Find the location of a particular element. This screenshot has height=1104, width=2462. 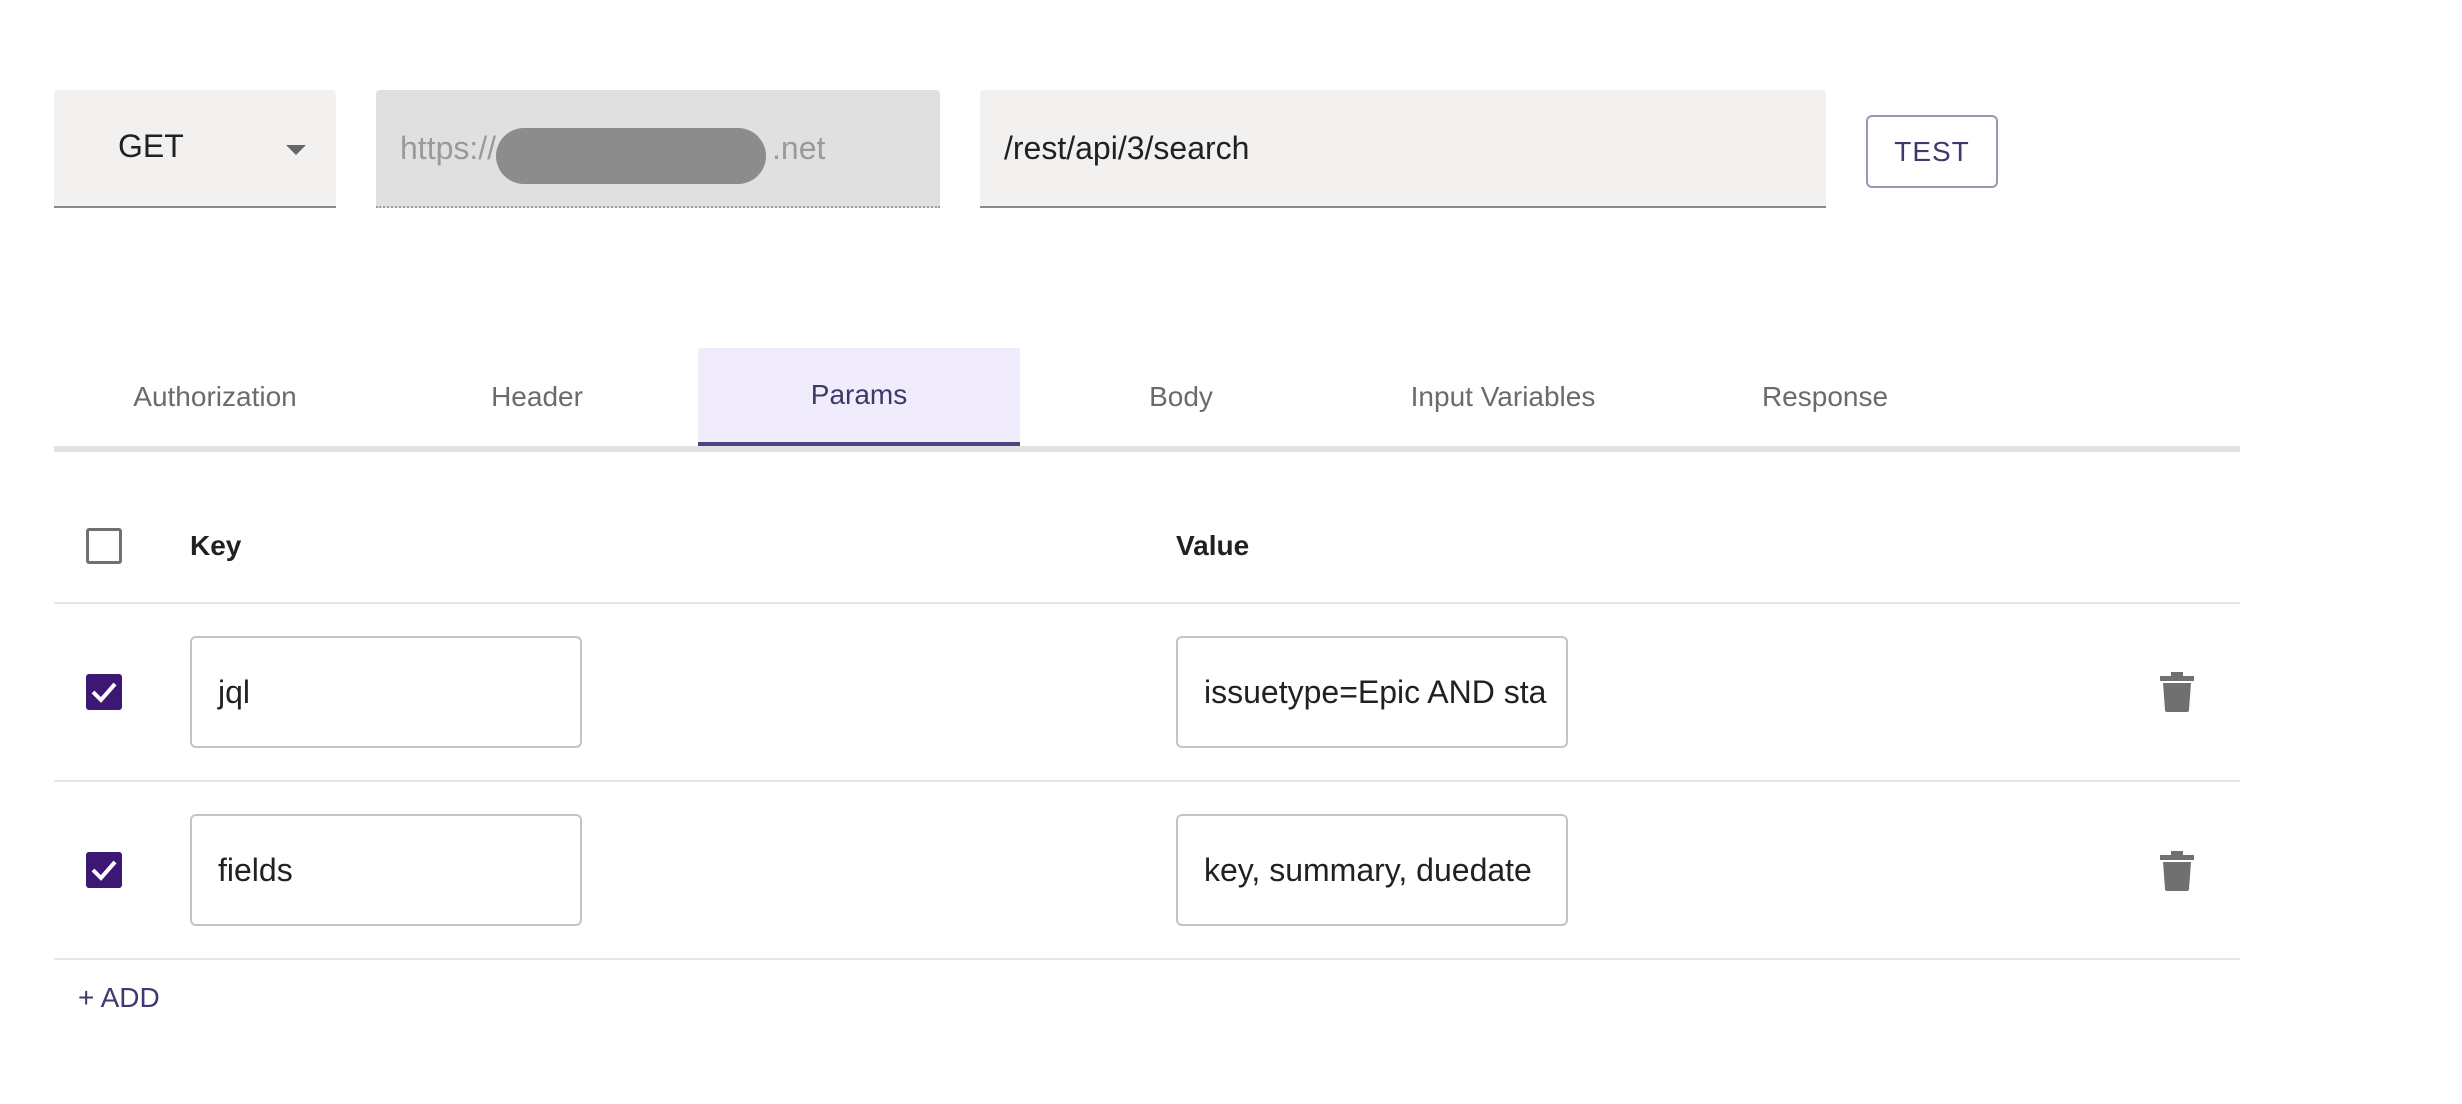

value-column-header: Value is located at coordinates (1213, 545).